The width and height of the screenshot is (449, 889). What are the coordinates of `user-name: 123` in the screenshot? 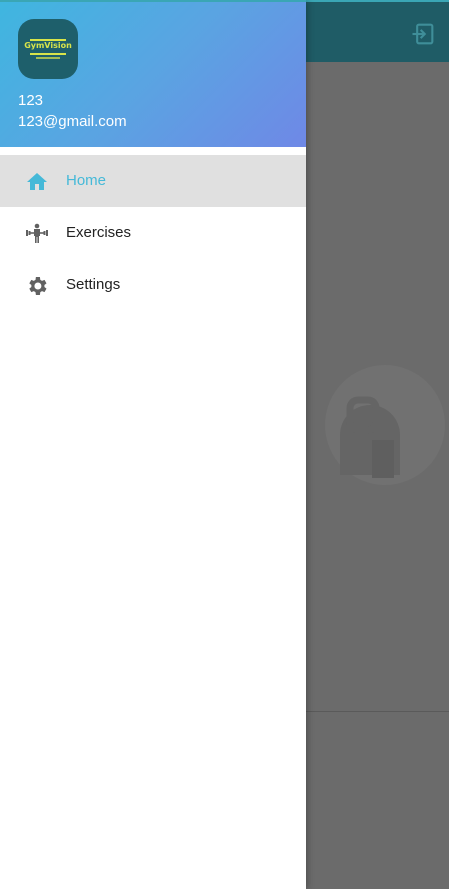 It's located at (31, 100).